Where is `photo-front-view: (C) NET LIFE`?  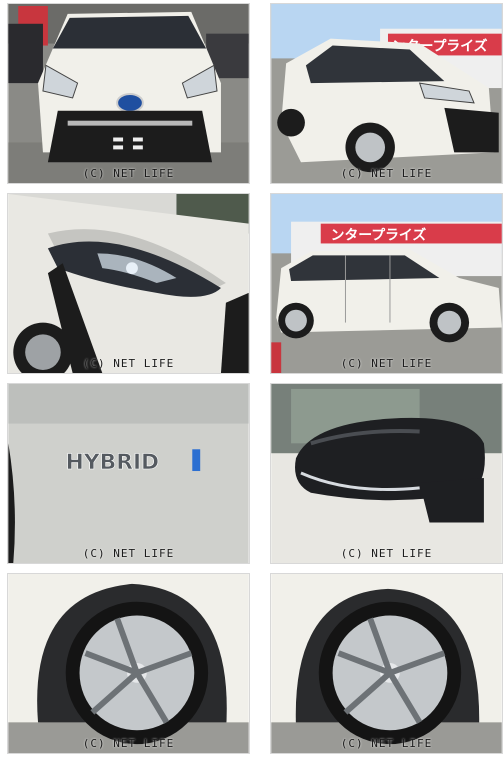
photo-front-view: (C) NET LIFE is located at coordinates (128, 93).